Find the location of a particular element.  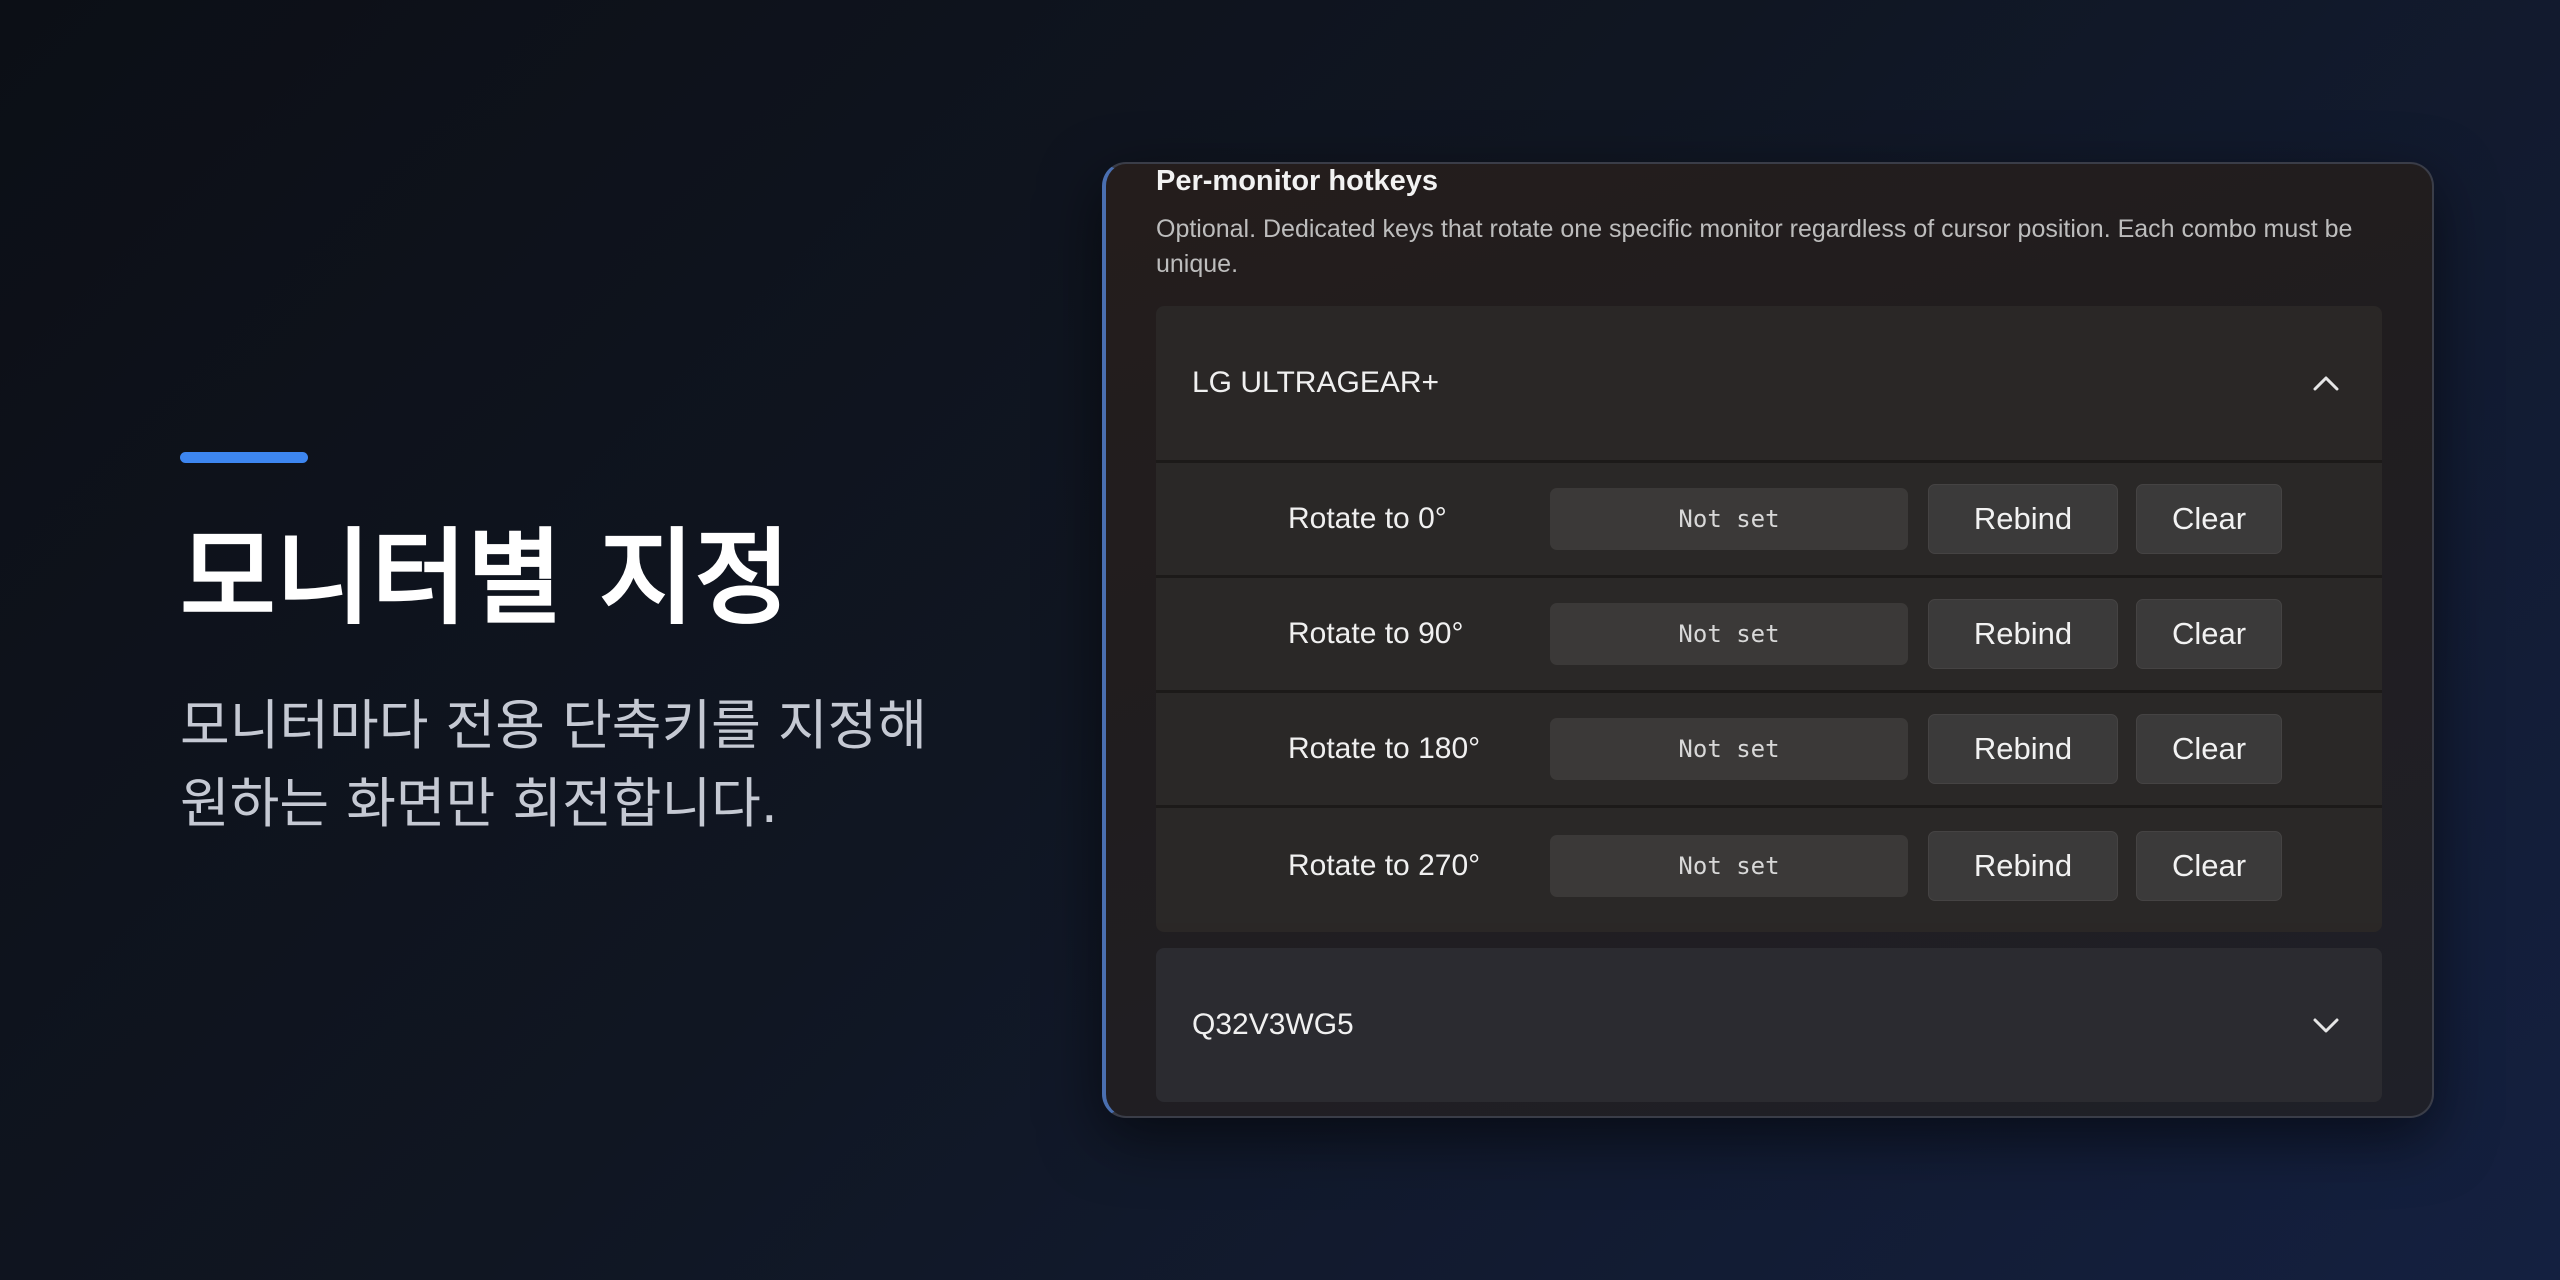

hotkey-row-180: Rotate to 180° Not set Rebind Clear is located at coordinates (1769, 750).